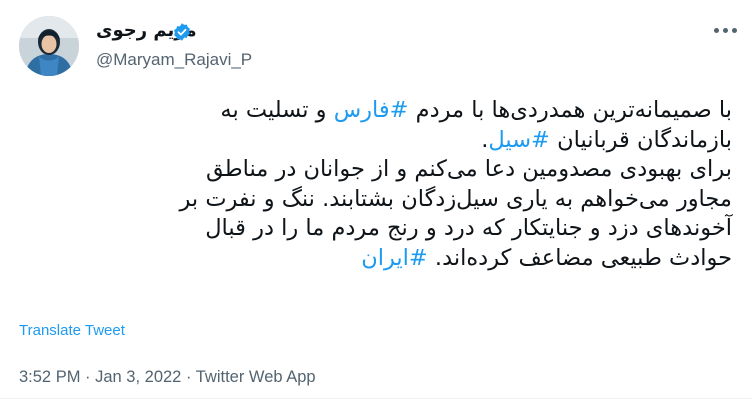 This screenshot has height=401, width=752. Describe the element at coordinates (394, 258) in the screenshot. I see `hashtag-iran: #ایران` at that location.